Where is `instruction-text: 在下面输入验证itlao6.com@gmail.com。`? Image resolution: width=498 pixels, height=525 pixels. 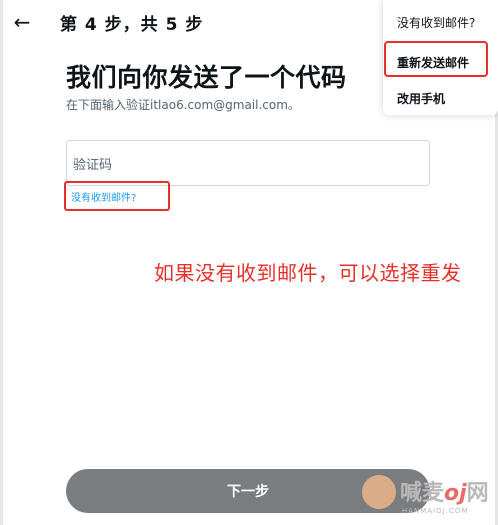 instruction-text: 在下面输入验证itlao6.com@gmail.com。 is located at coordinates (183, 105).